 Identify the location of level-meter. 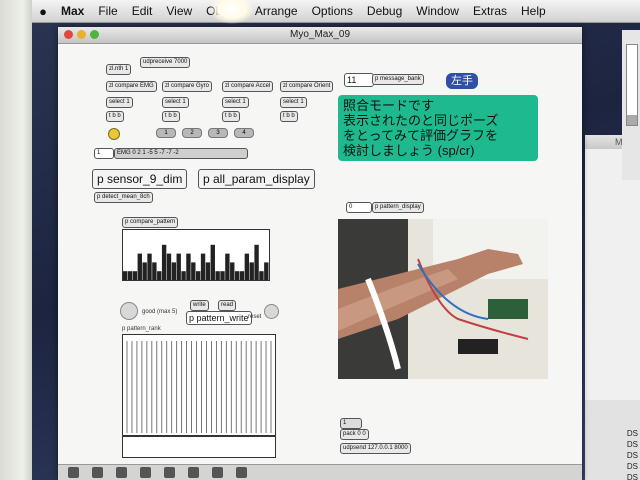
(632, 85).